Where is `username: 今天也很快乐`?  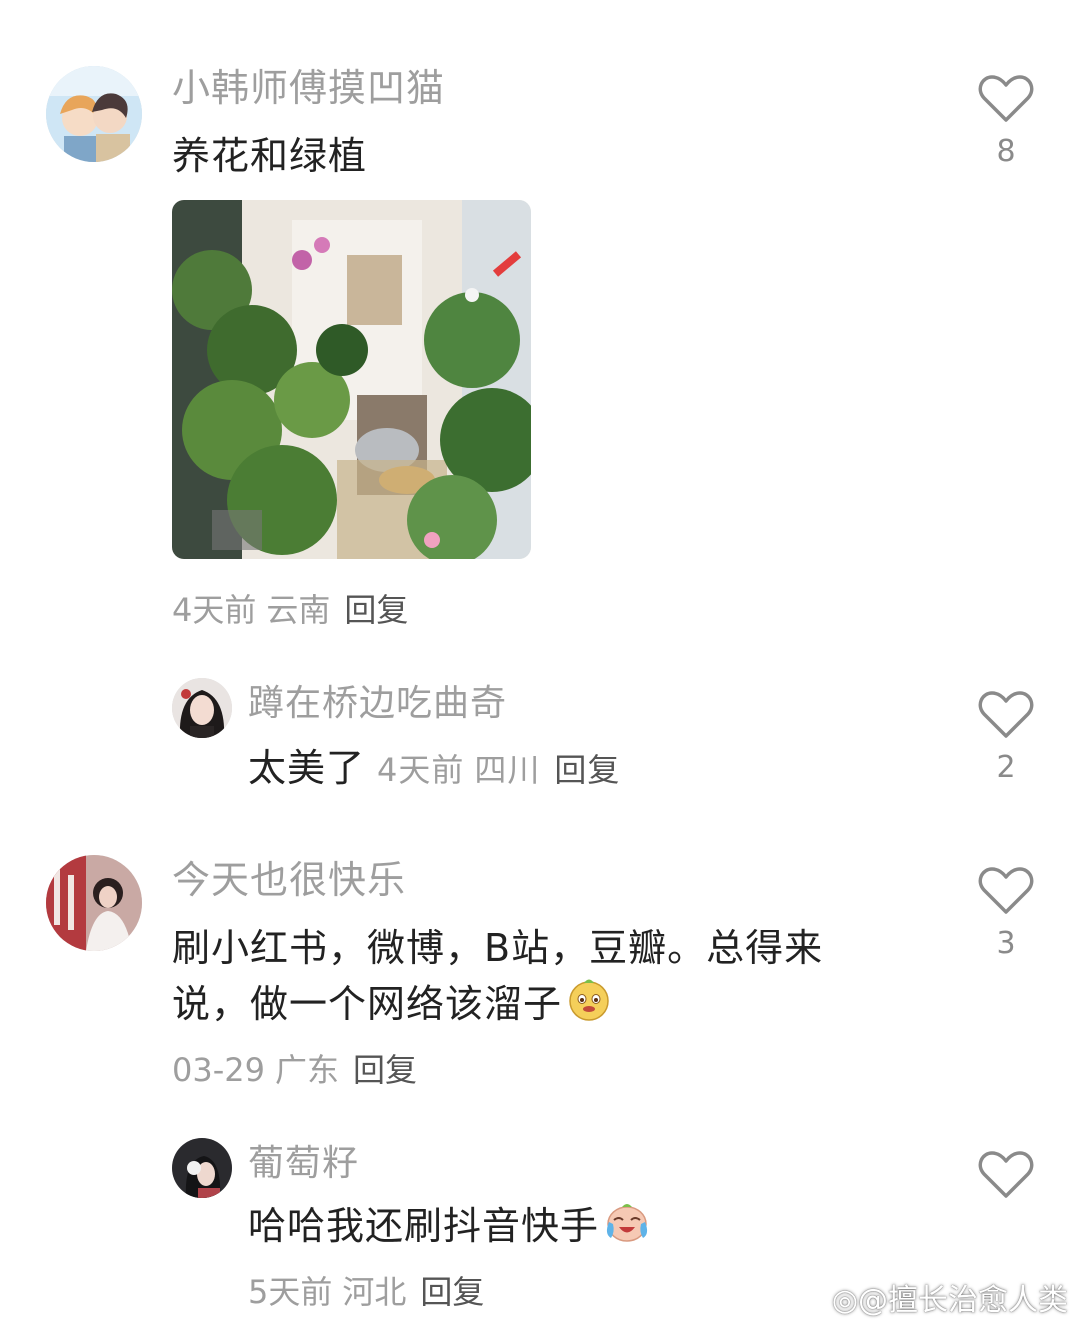 username: 今天也很快乐 is located at coordinates (289, 880).